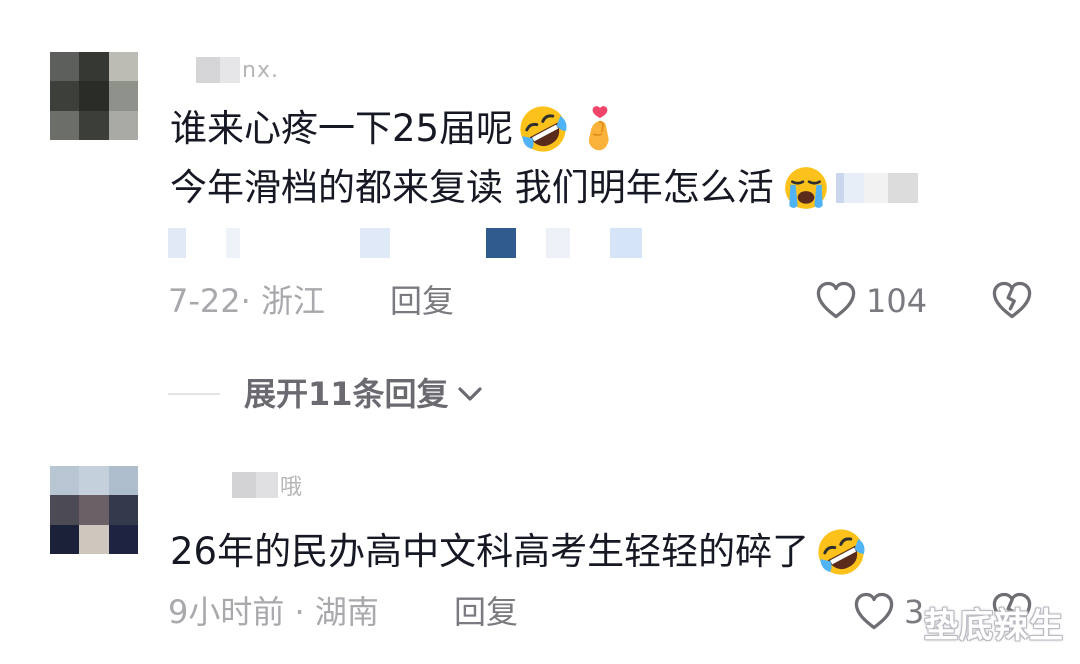 The height and width of the screenshot is (664, 1080). What do you see at coordinates (405, 243) in the screenshot?
I see `redacted-link` at bounding box center [405, 243].